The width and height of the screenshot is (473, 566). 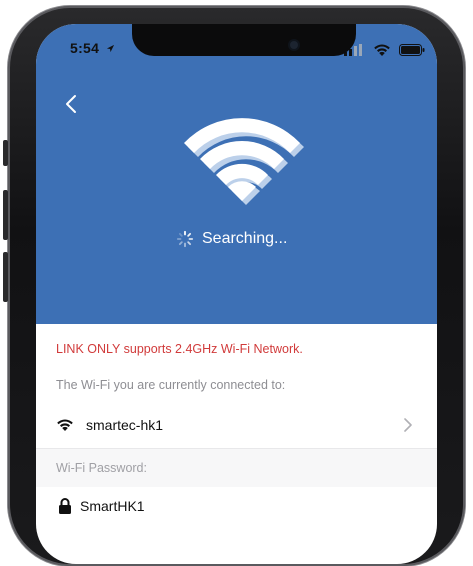 What do you see at coordinates (185, 239) in the screenshot?
I see `loading-spinner-icon` at bounding box center [185, 239].